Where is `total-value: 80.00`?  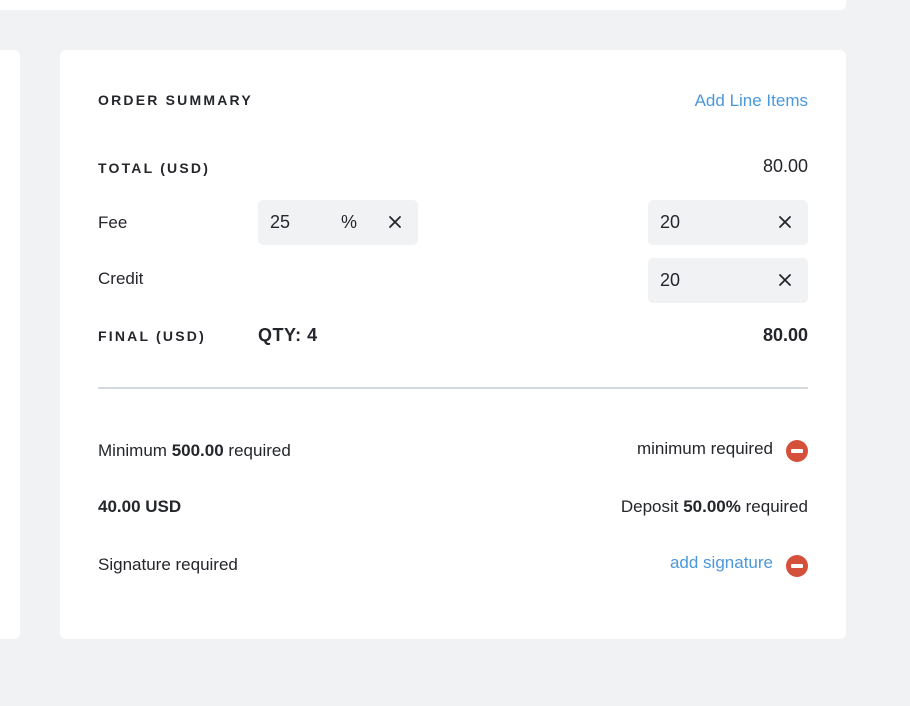 total-value: 80.00 is located at coordinates (785, 166).